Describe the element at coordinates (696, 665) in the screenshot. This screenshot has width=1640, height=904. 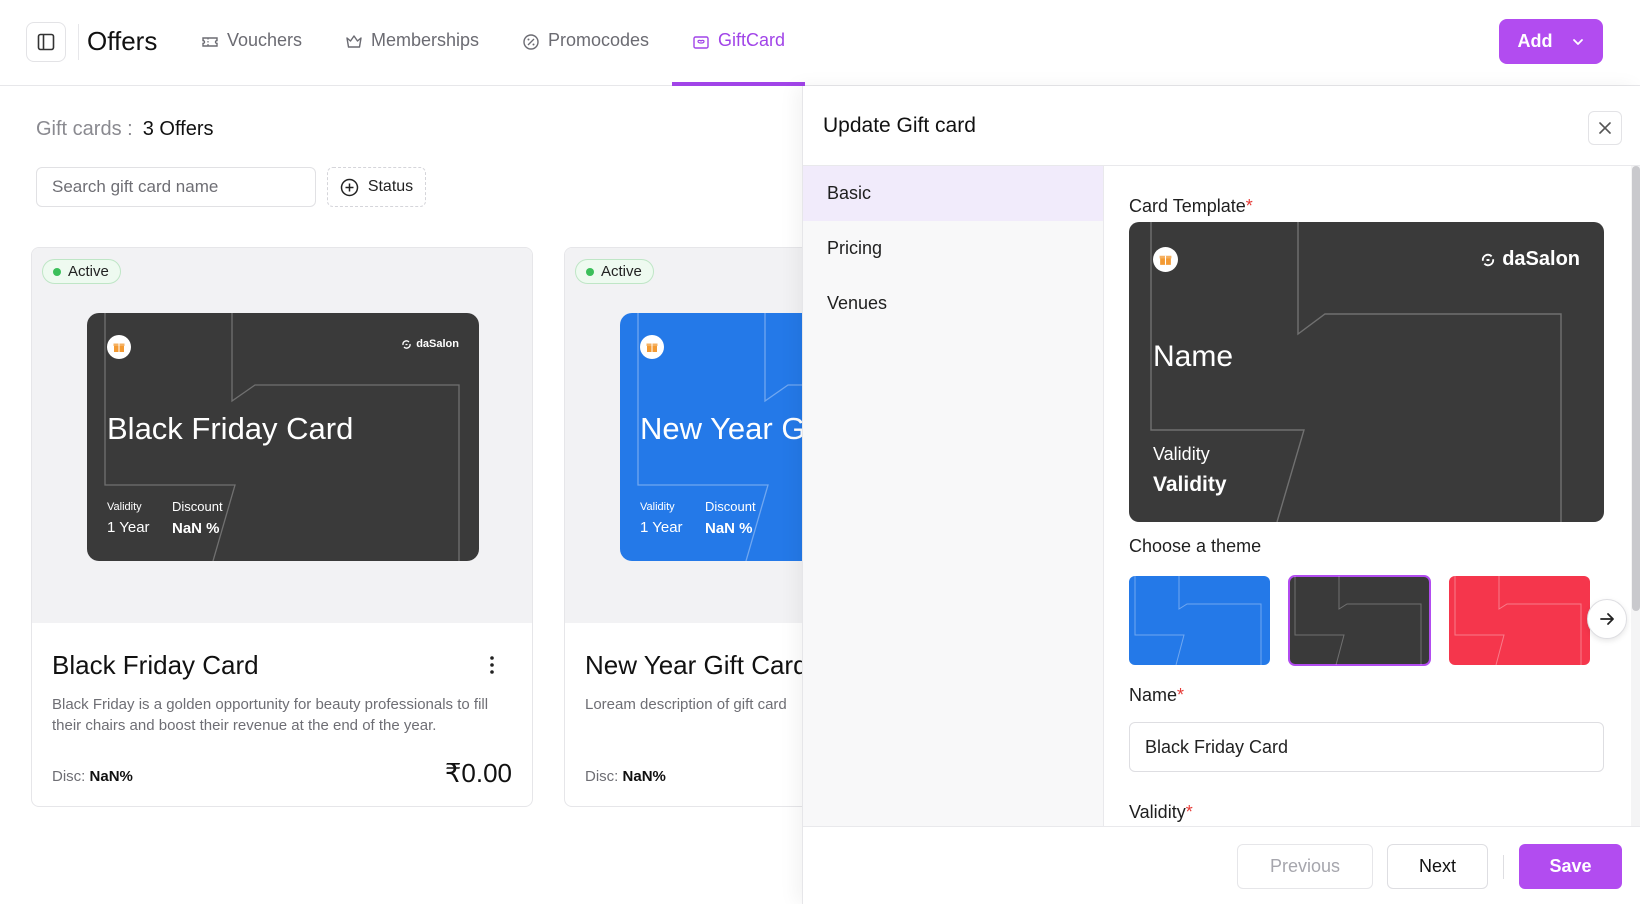
I see `offer-title: New Year Gift Card` at that location.